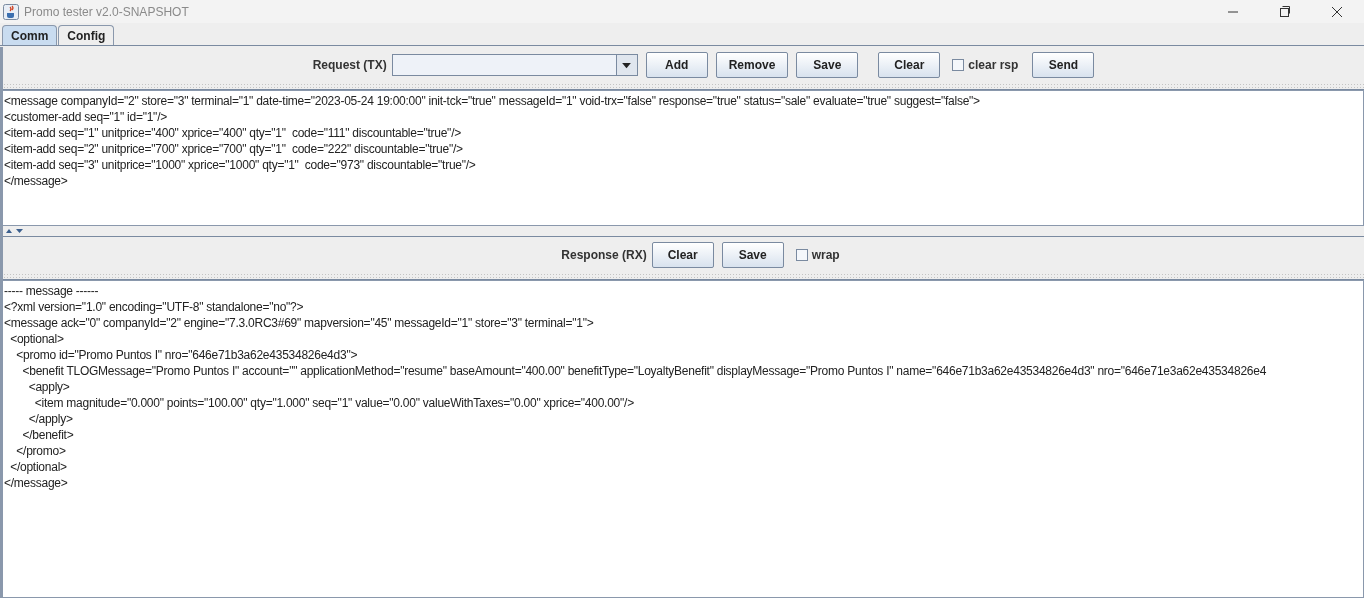 The width and height of the screenshot is (1364, 598). I want to click on response-label: Response (RX), so click(604, 255).